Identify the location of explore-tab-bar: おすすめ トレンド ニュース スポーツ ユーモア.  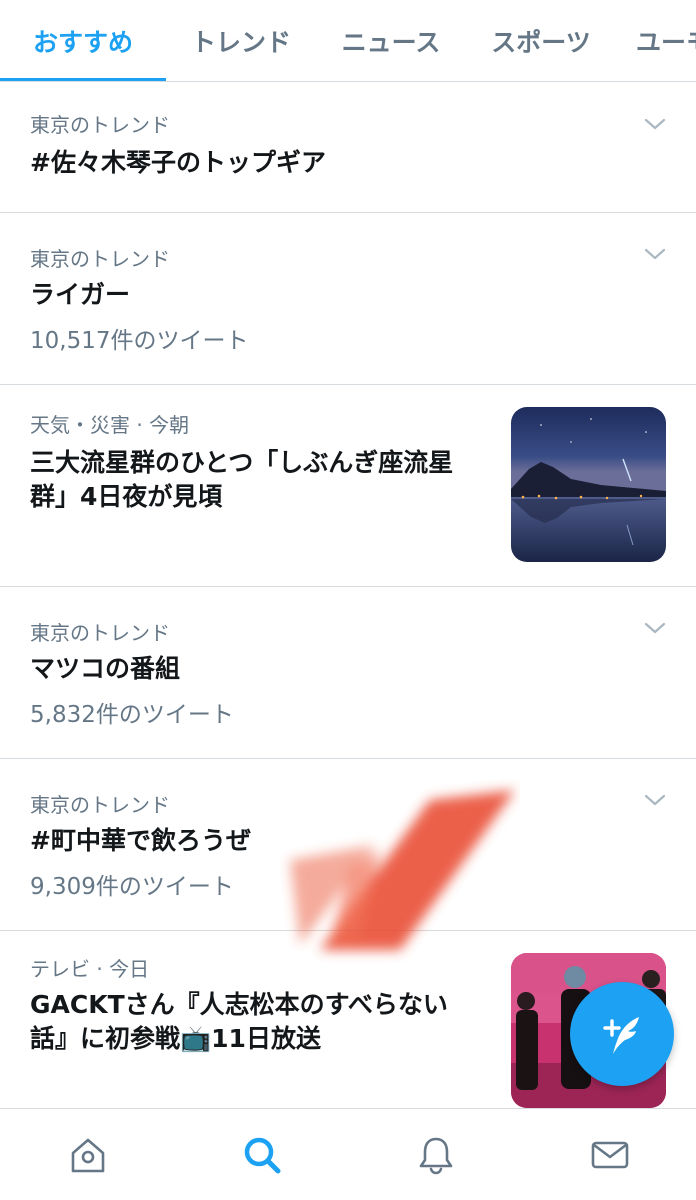
(348, 41).